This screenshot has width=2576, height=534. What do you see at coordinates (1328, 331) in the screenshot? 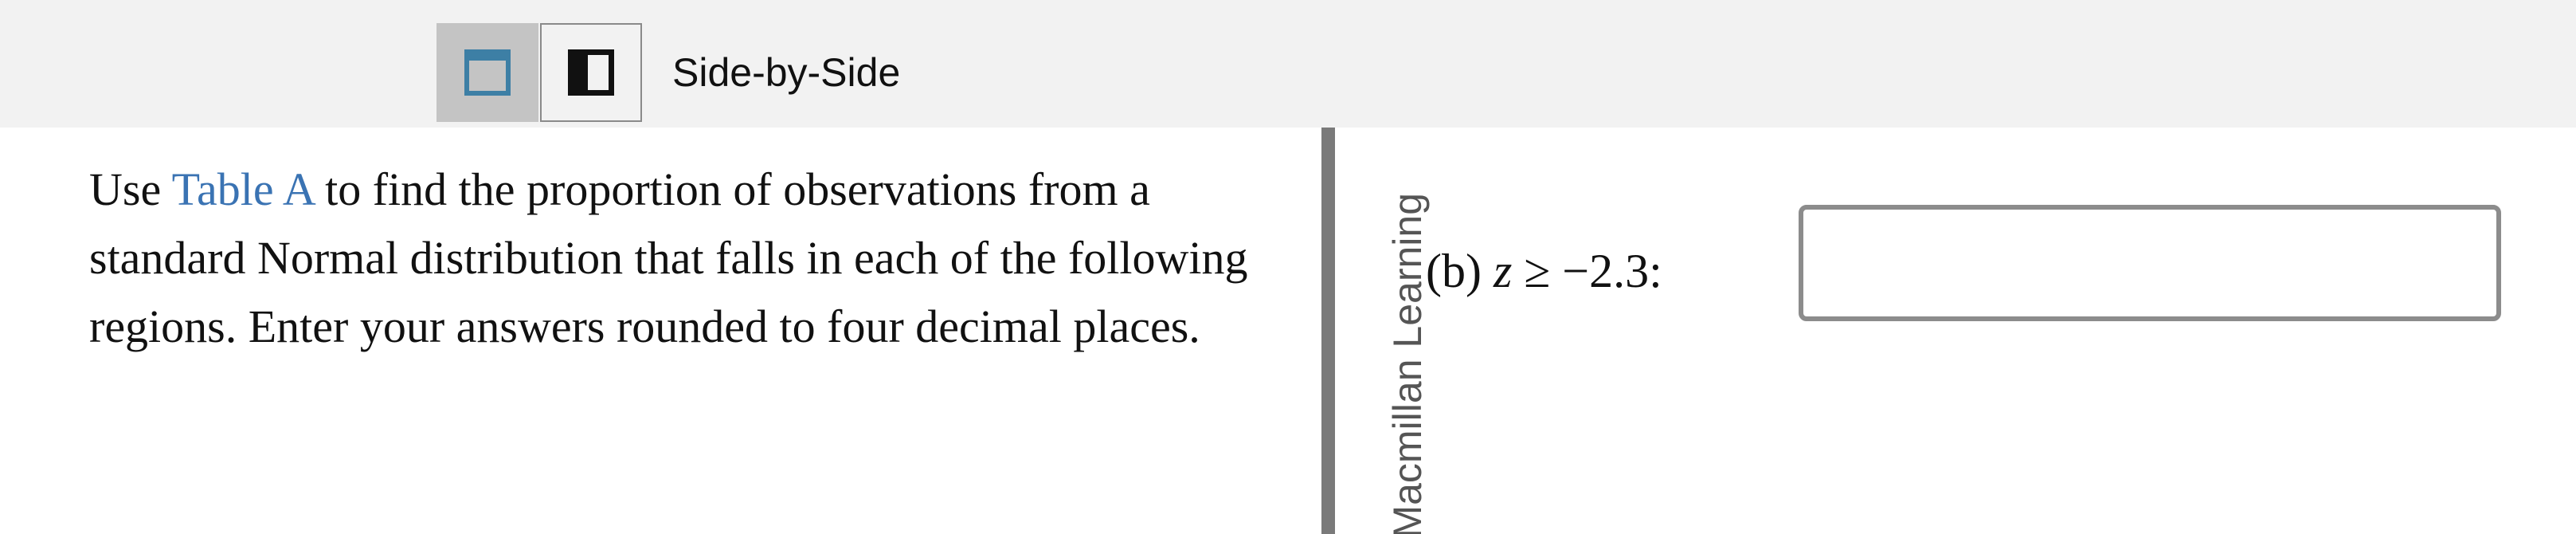
I see `pane-divider` at bounding box center [1328, 331].